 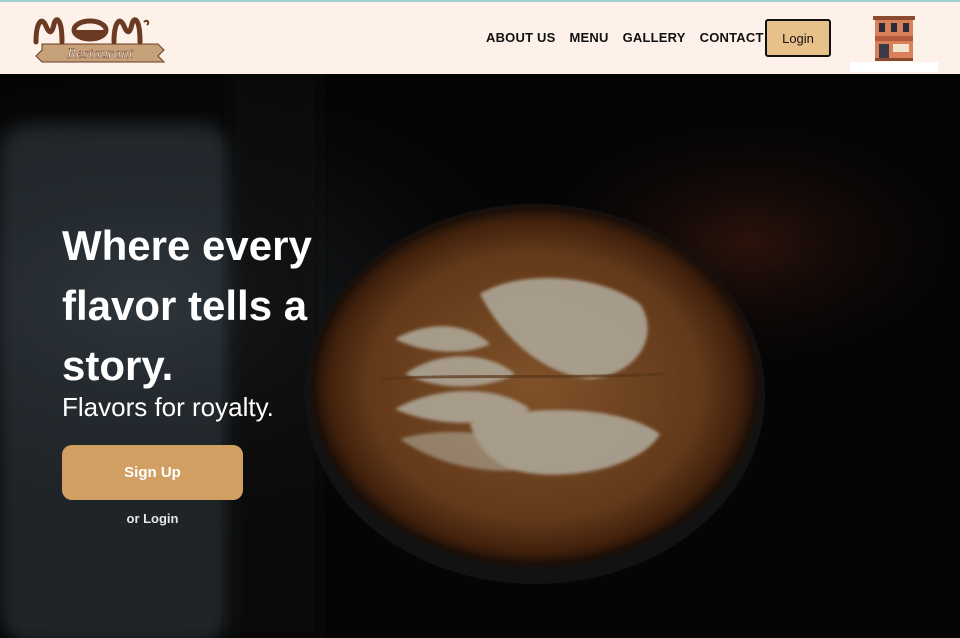 What do you see at coordinates (187, 305) in the screenshot?
I see `hero-headline: Where every flavor tells a story.` at bounding box center [187, 305].